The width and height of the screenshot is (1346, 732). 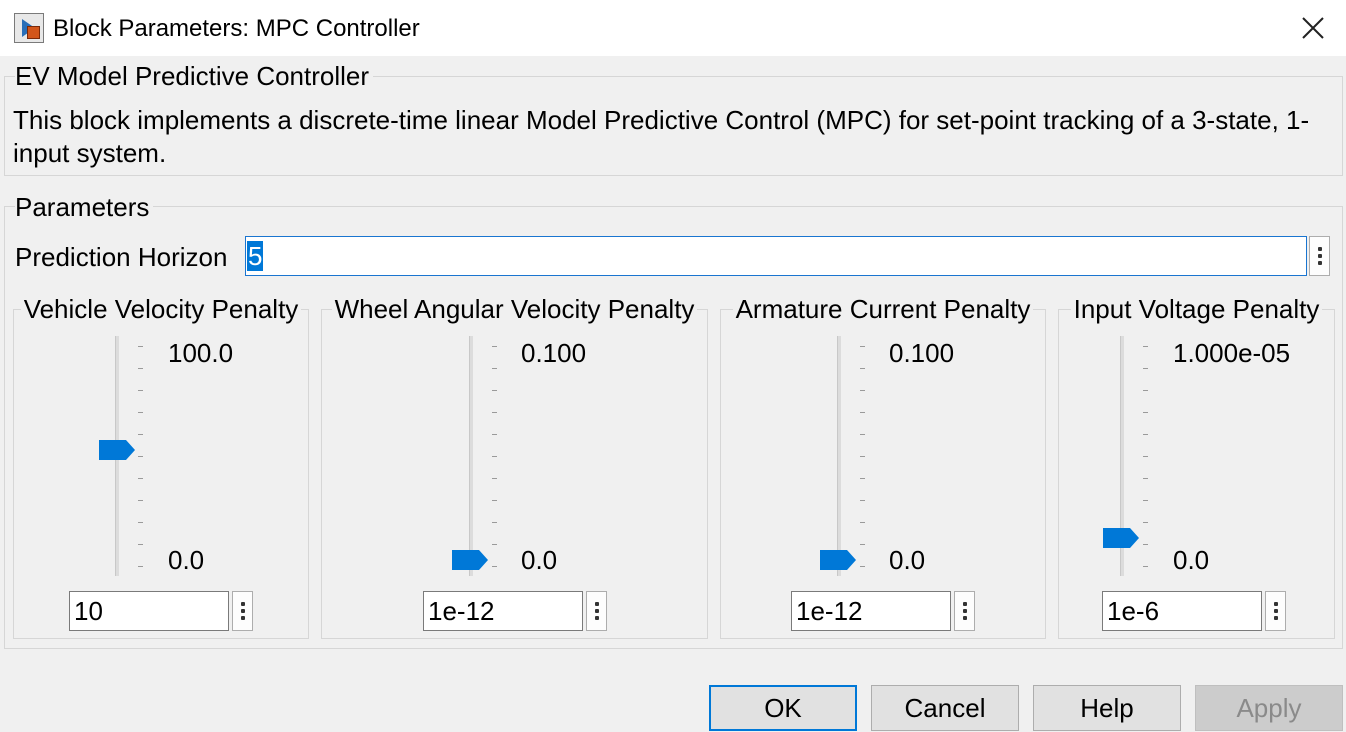 I want to click on slider-title: Armature Current Penalty, so click(x=883, y=309).